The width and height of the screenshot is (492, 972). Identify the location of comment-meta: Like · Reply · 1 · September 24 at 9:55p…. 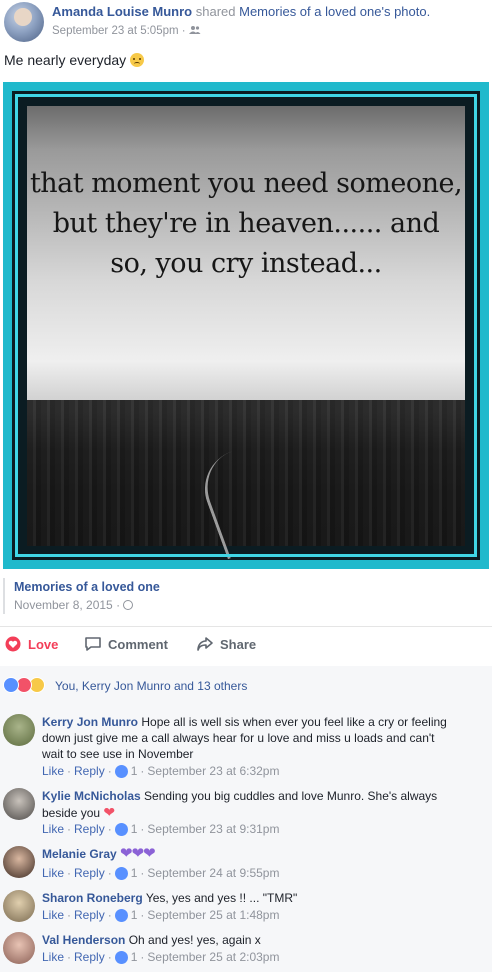
(160, 873).